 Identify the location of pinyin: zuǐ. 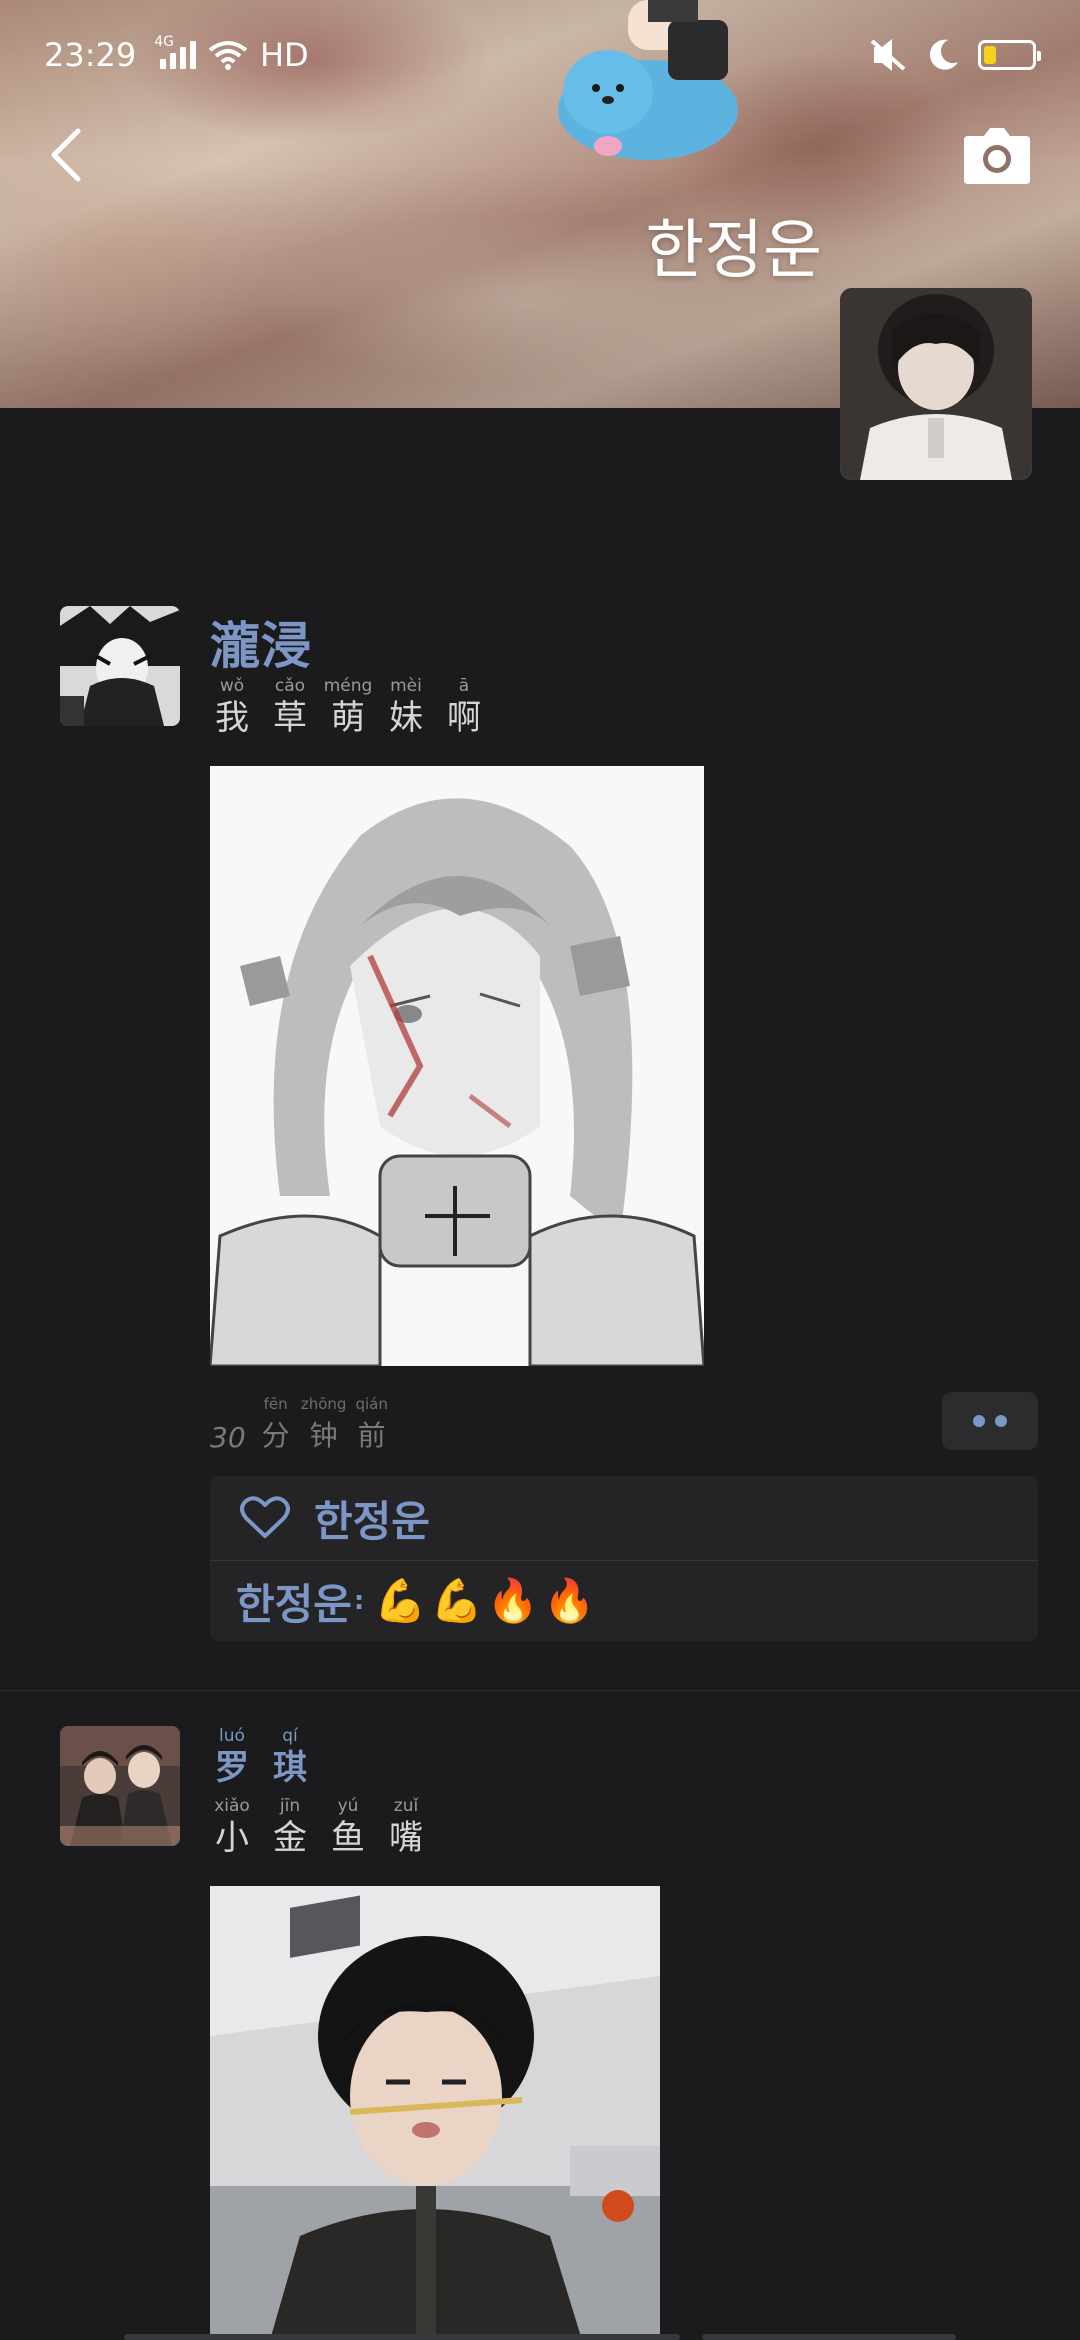
(406, 1806).